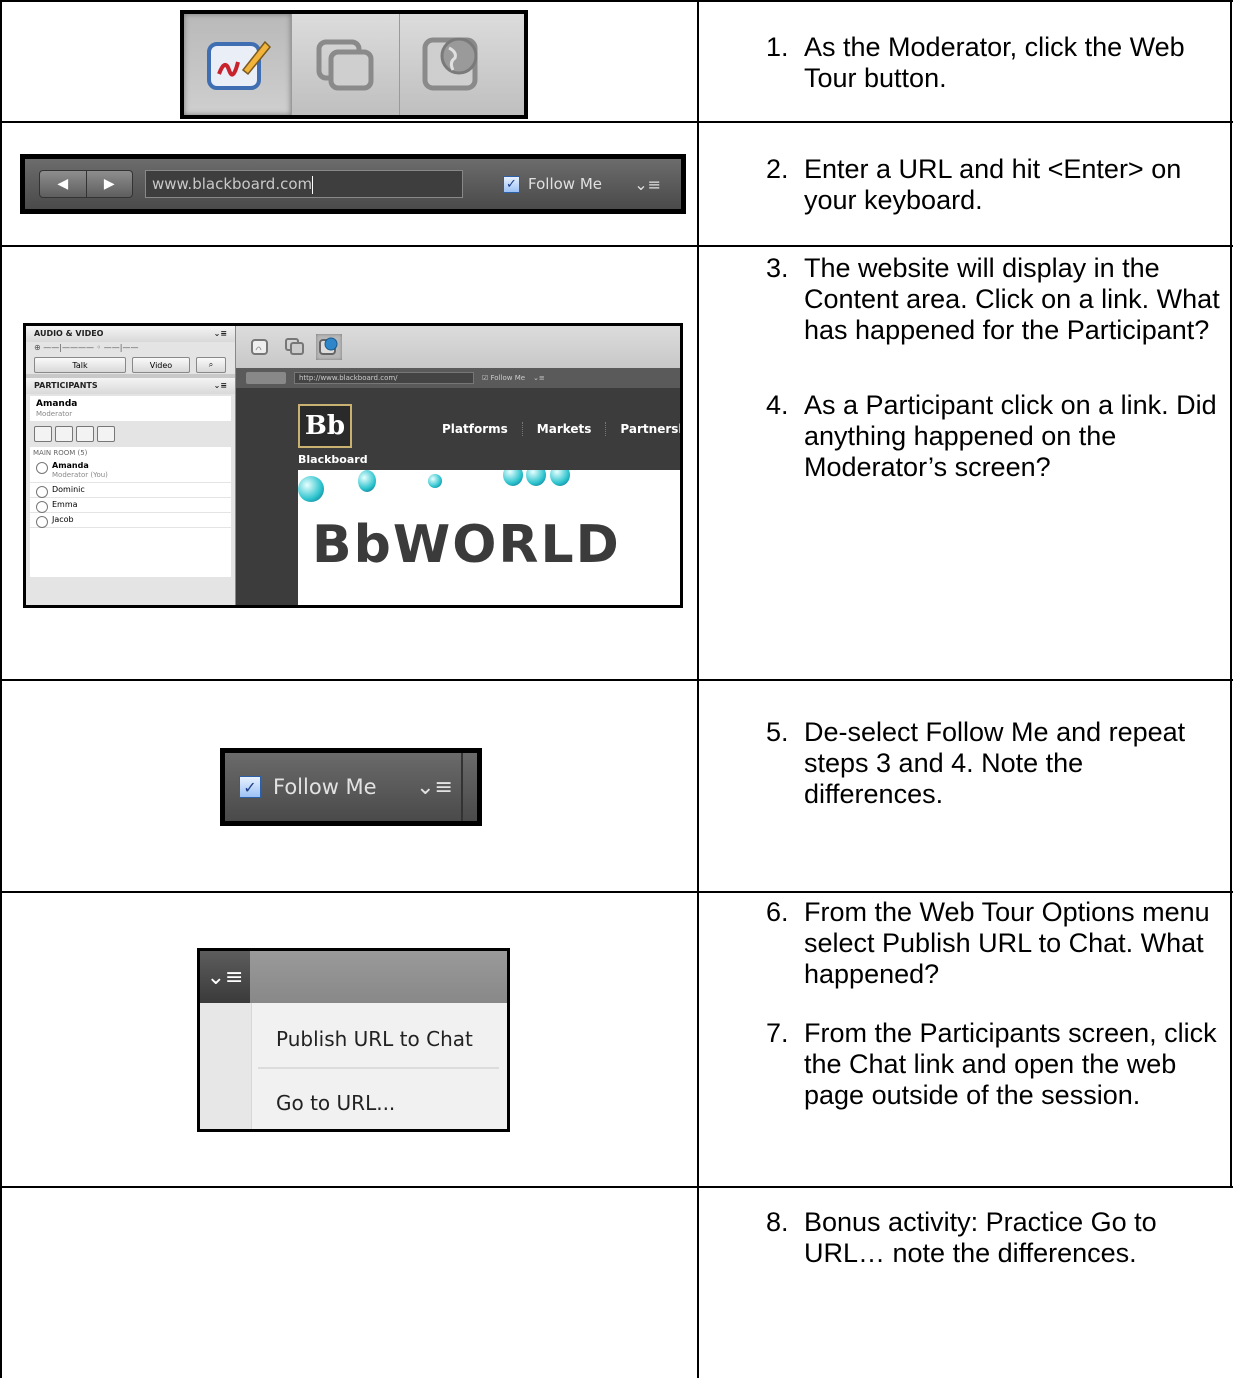  What do you see at coordinates (130, 471) in the screenshot?
I see `list-item: Amanda Moderator (You)` at bounding box center [130, 471].